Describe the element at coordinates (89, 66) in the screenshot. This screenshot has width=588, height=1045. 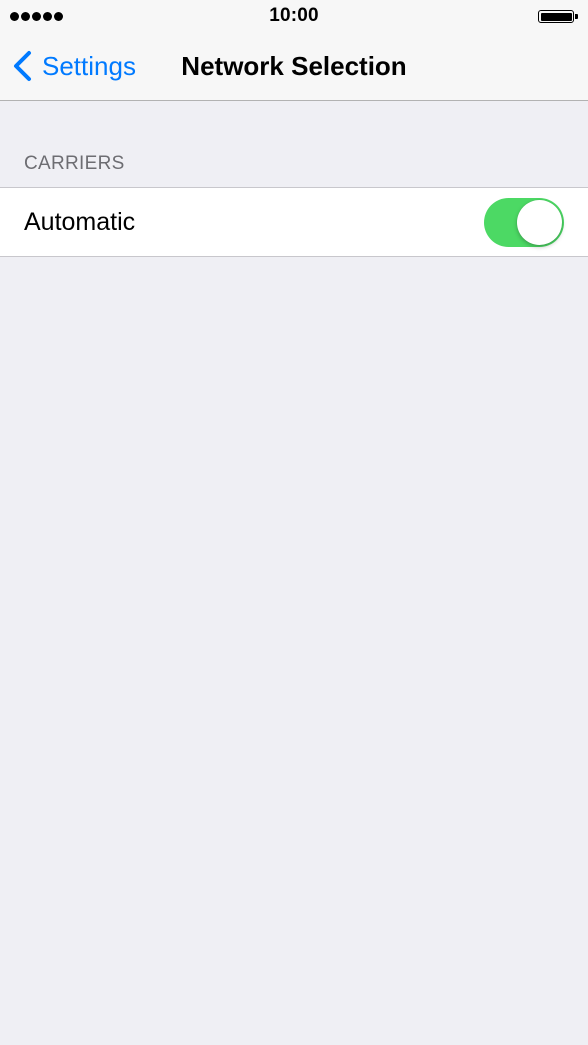
I see `back-label: Settings` at that location.